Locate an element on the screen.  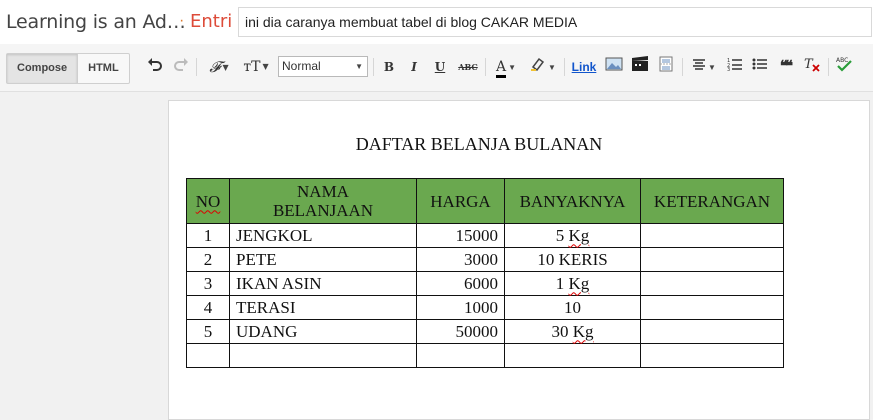
column-header-qty: BANYAKNYA is located at coordinates (572, 201).